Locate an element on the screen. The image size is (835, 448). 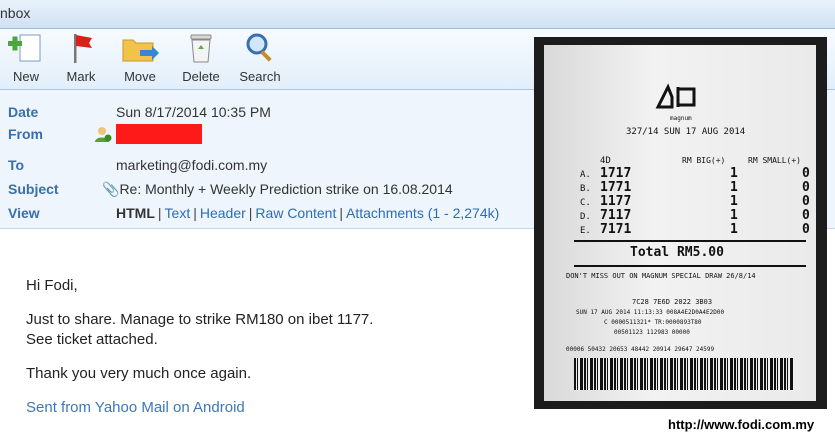
ticket-row-number: 7117 is located at coordinates (616, 215).